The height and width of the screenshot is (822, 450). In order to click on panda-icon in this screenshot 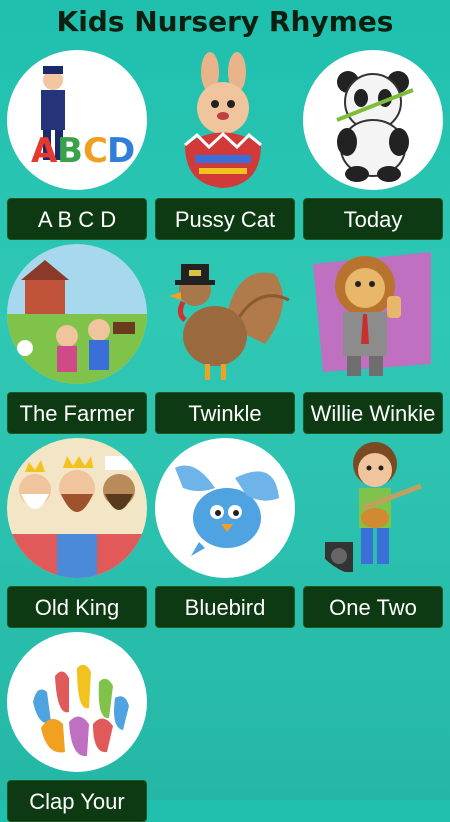, I will do `click(373, 120)`.